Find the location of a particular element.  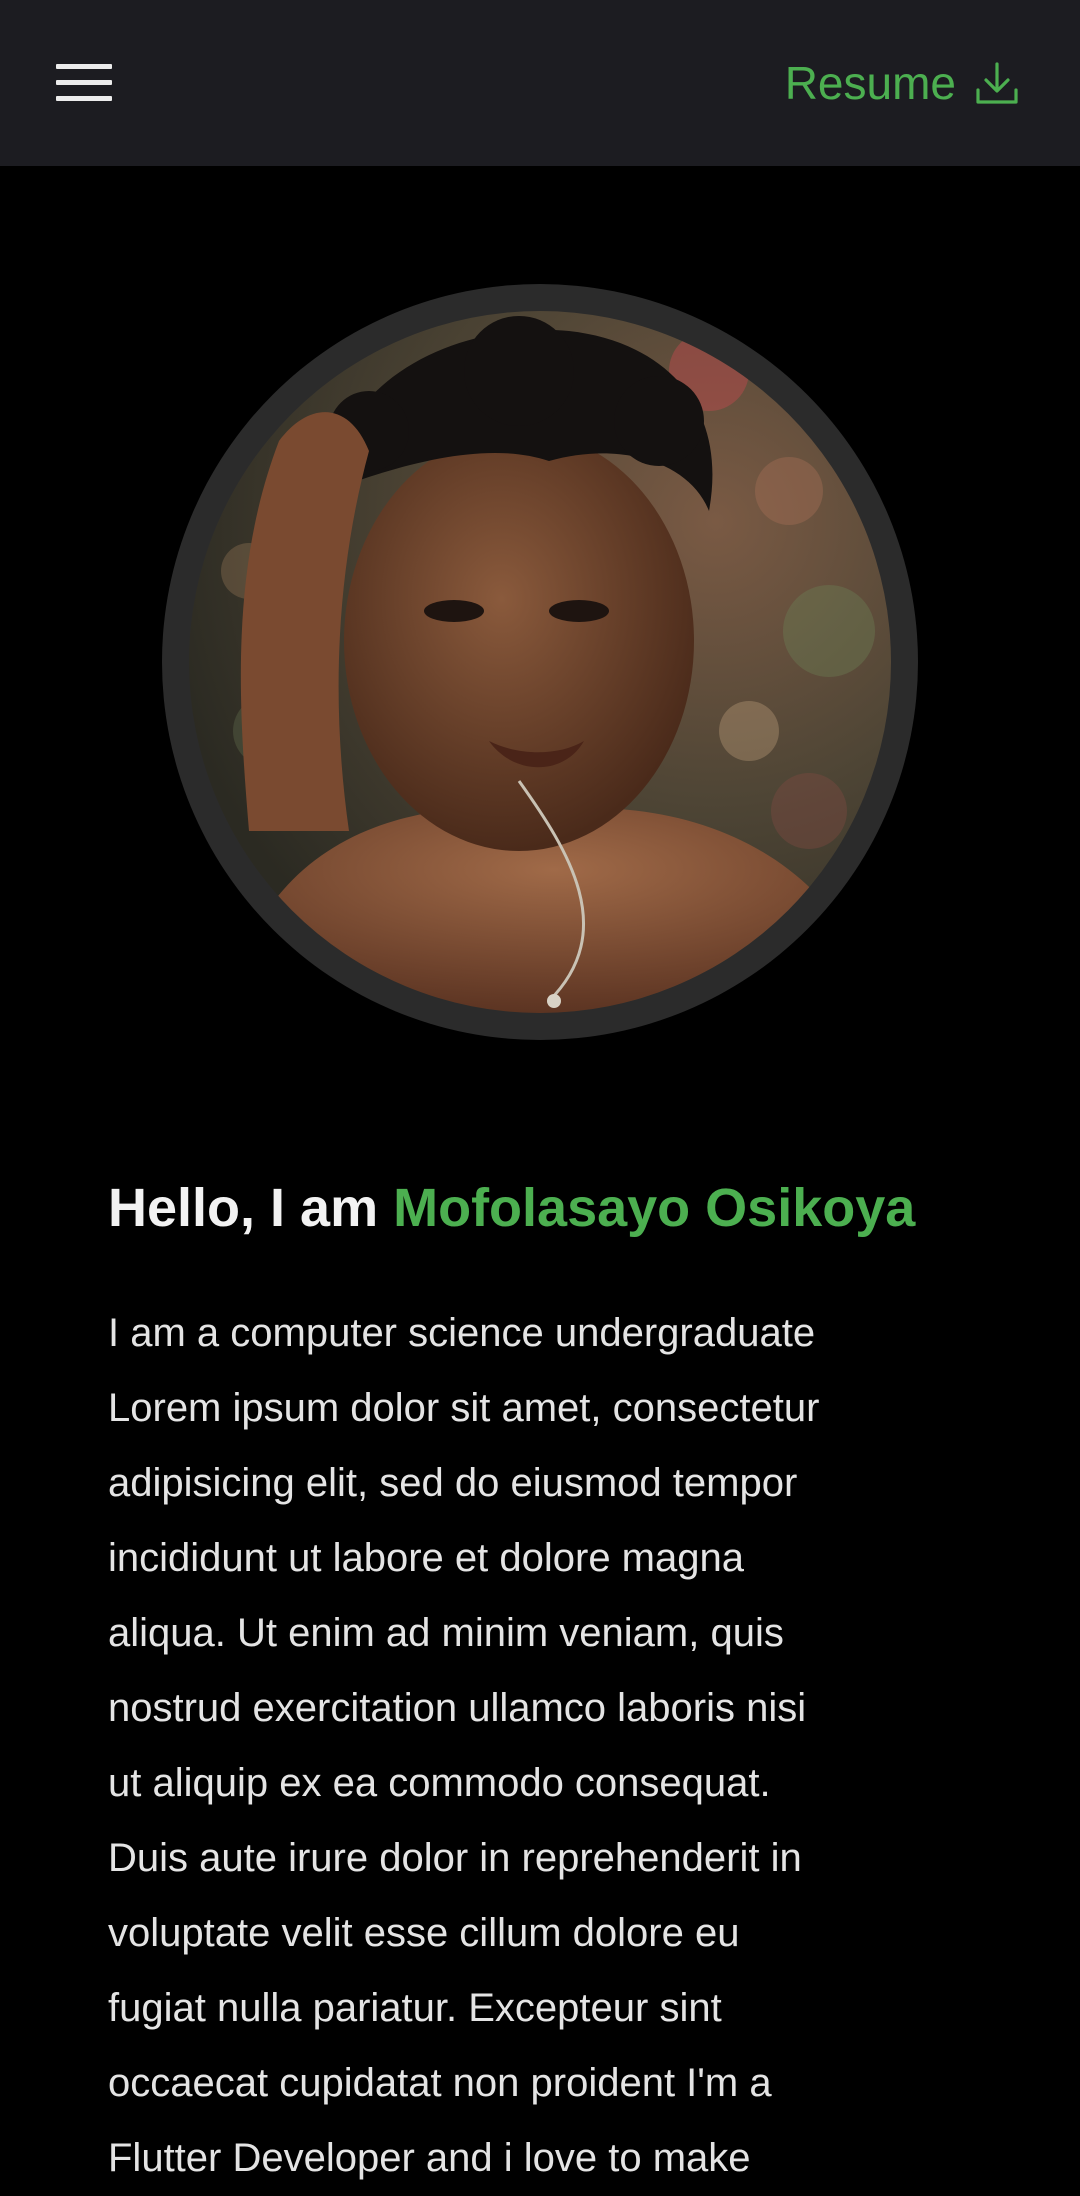

greeting-heading: Hello, I am Mofolasayo Osikoya is located at coordinates (558, 1208).